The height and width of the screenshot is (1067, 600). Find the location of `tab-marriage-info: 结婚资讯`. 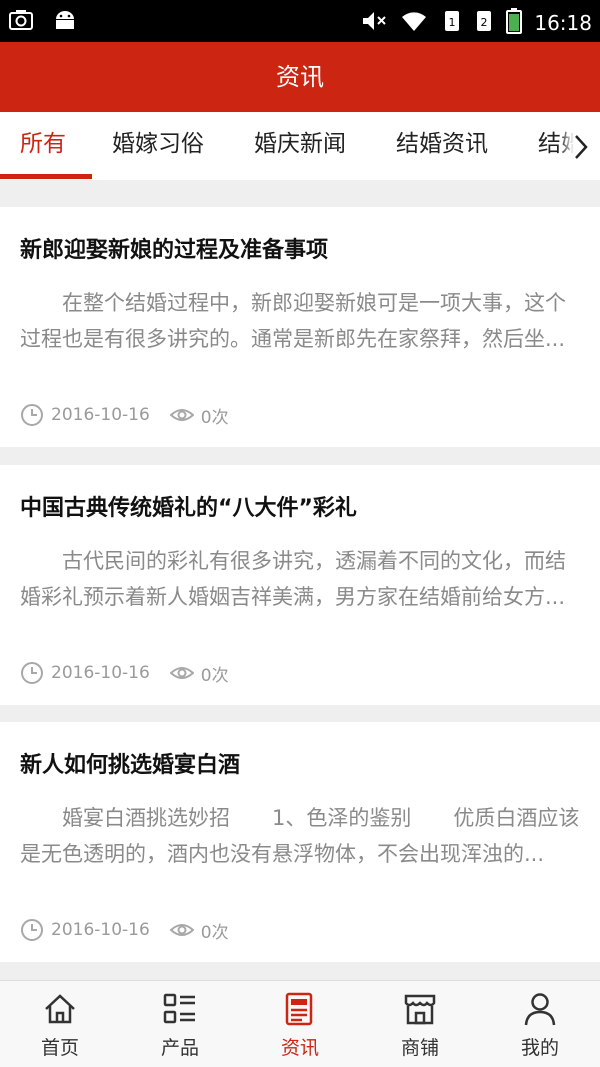

tab-marriage-info: 结婚资讯 is located at coordinates (442, 146).